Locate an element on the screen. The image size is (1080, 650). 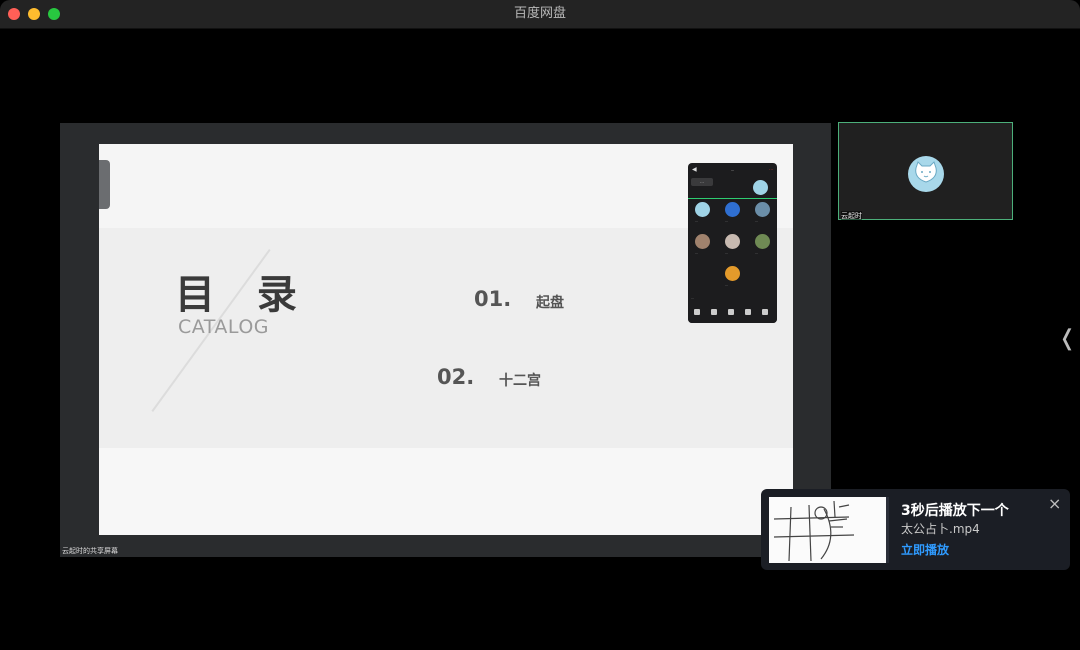
autoplay-countdown-text: 3秒后播放下一个 is located at coordinates (955, 511).